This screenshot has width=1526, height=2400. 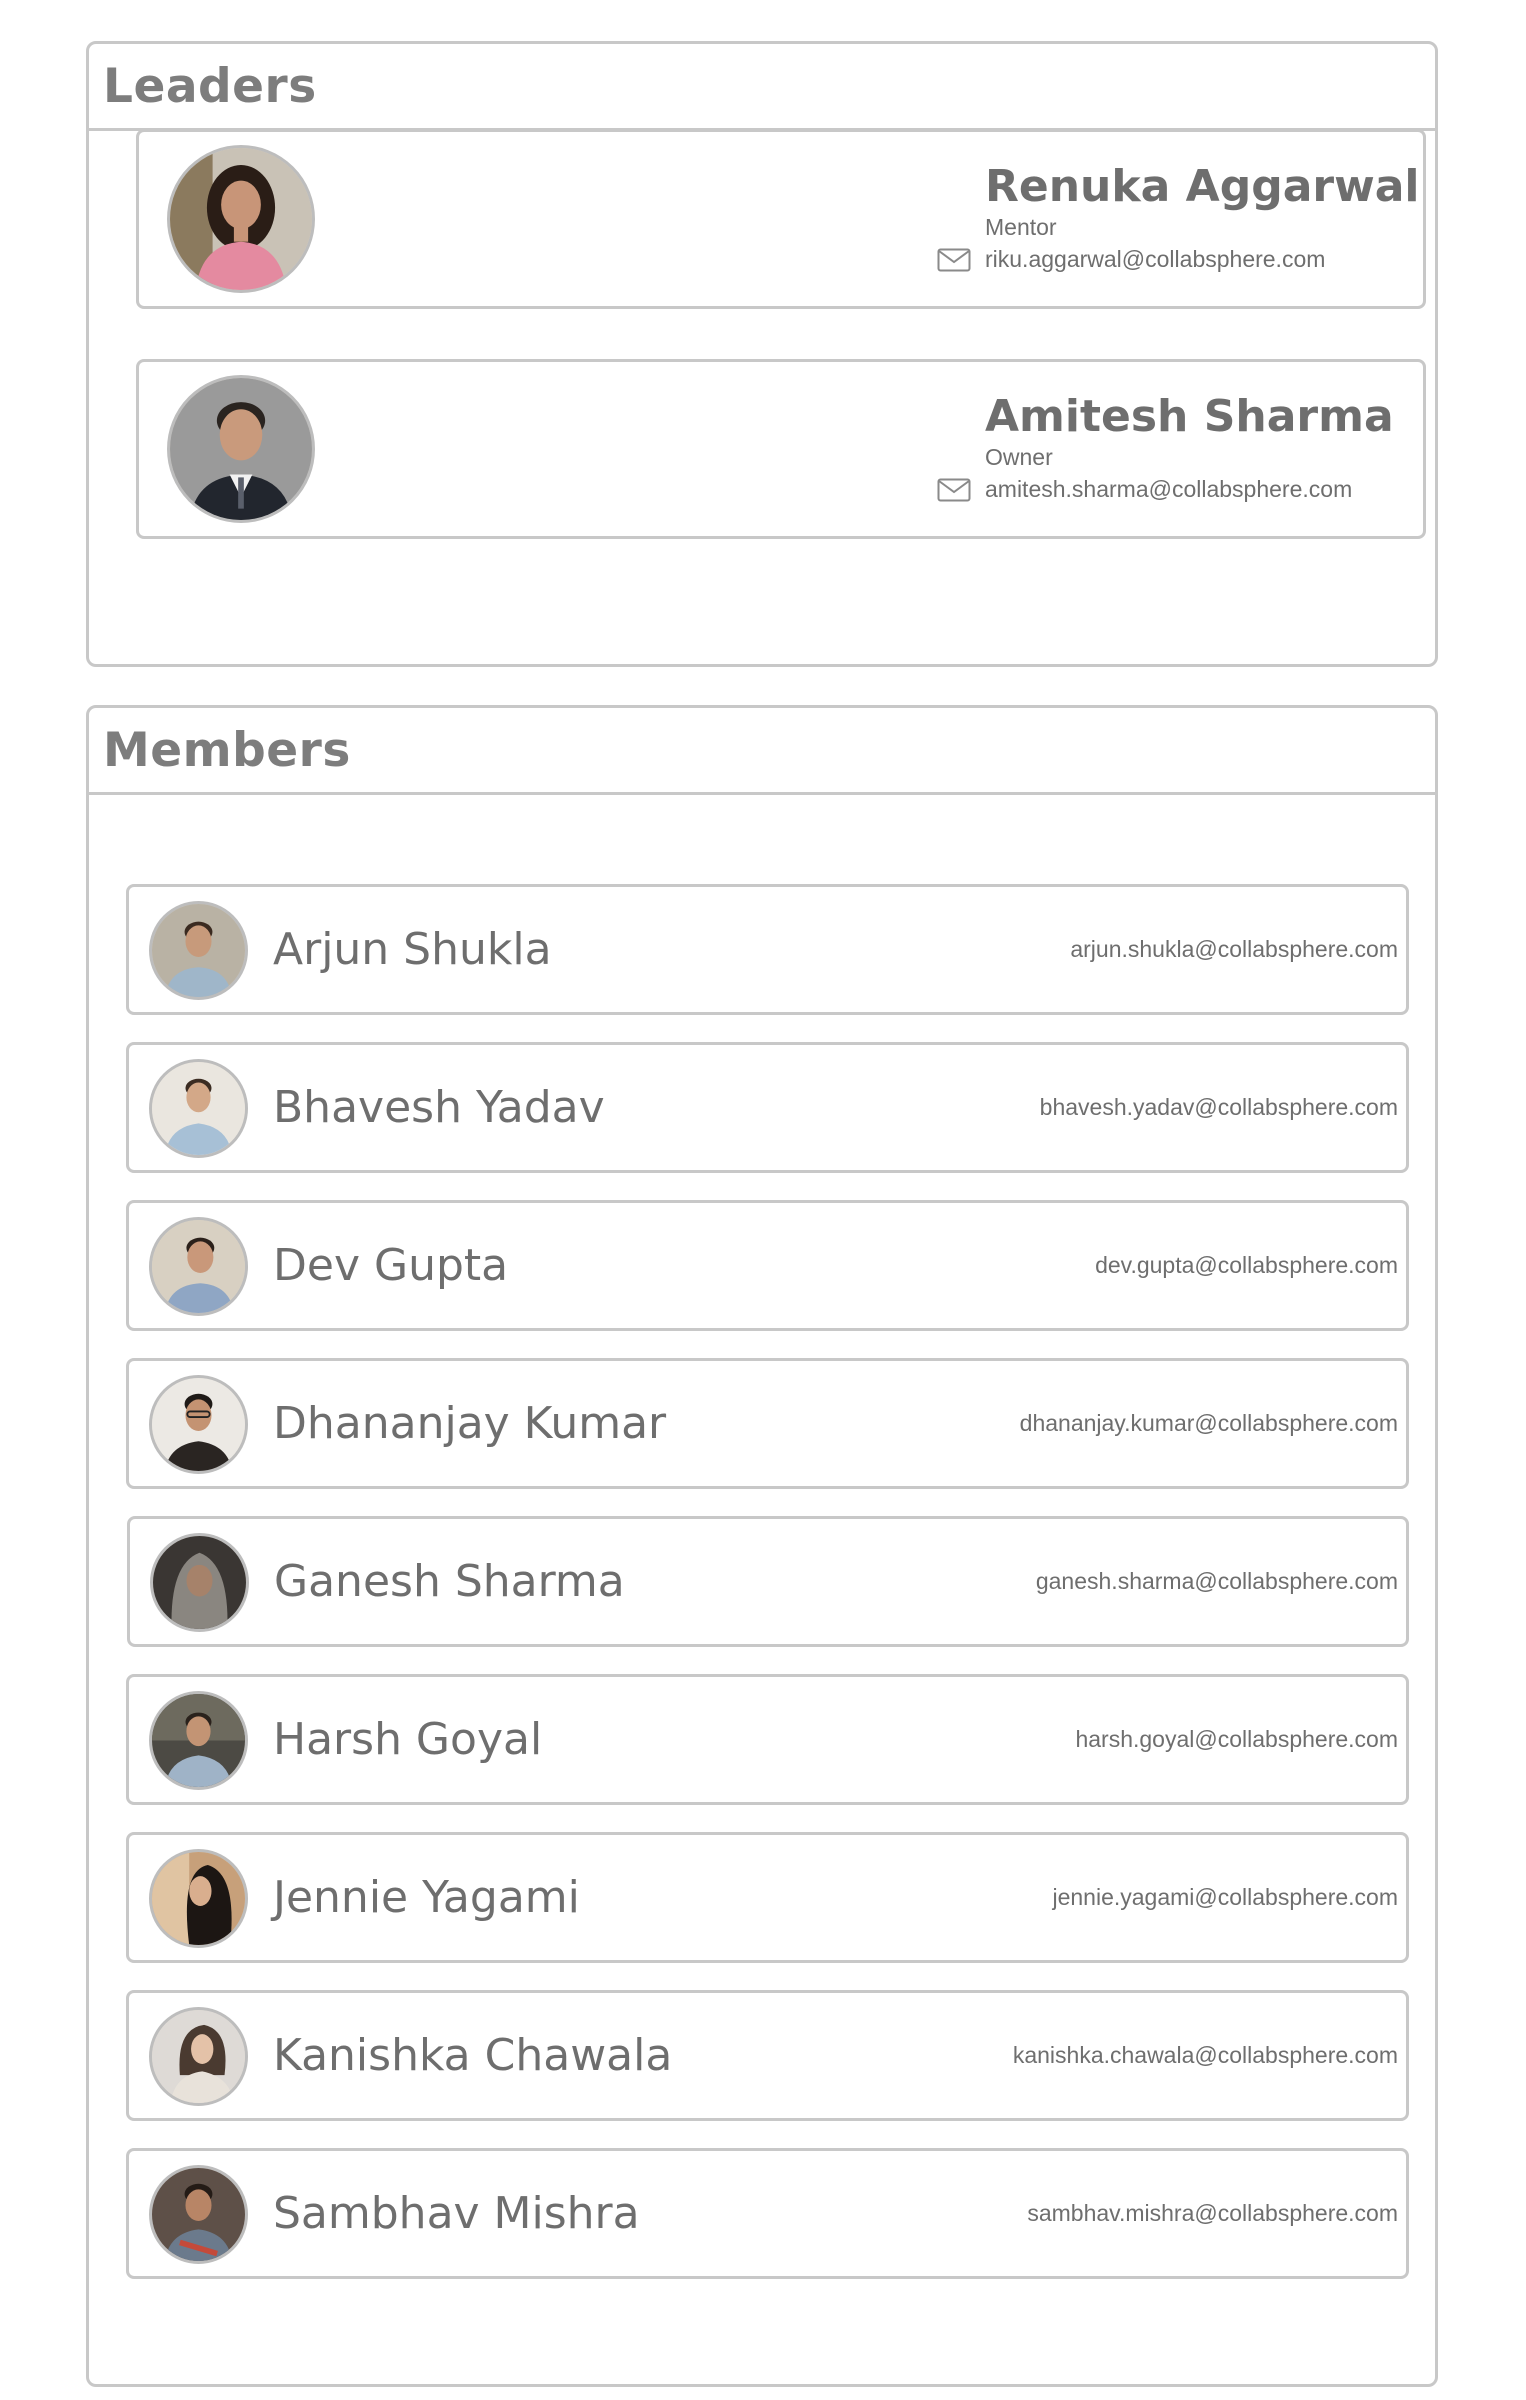 What do you see at coordinates (1219, 1107) in the screenshot?
I see `member-email: bhavesh.yadav@collabsphere.com` at bounding box center [1219, 1107].